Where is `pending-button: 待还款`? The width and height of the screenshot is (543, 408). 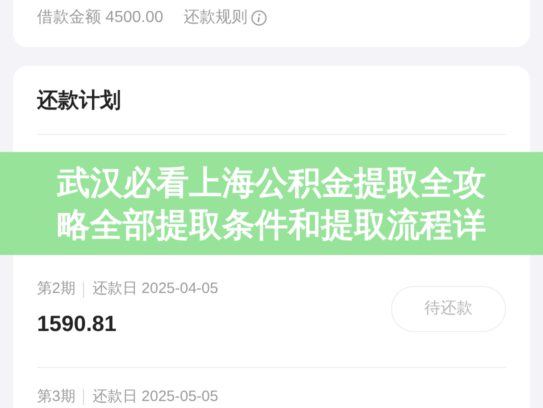 pending-button: 待还款 is located at coordinates (448, 309).